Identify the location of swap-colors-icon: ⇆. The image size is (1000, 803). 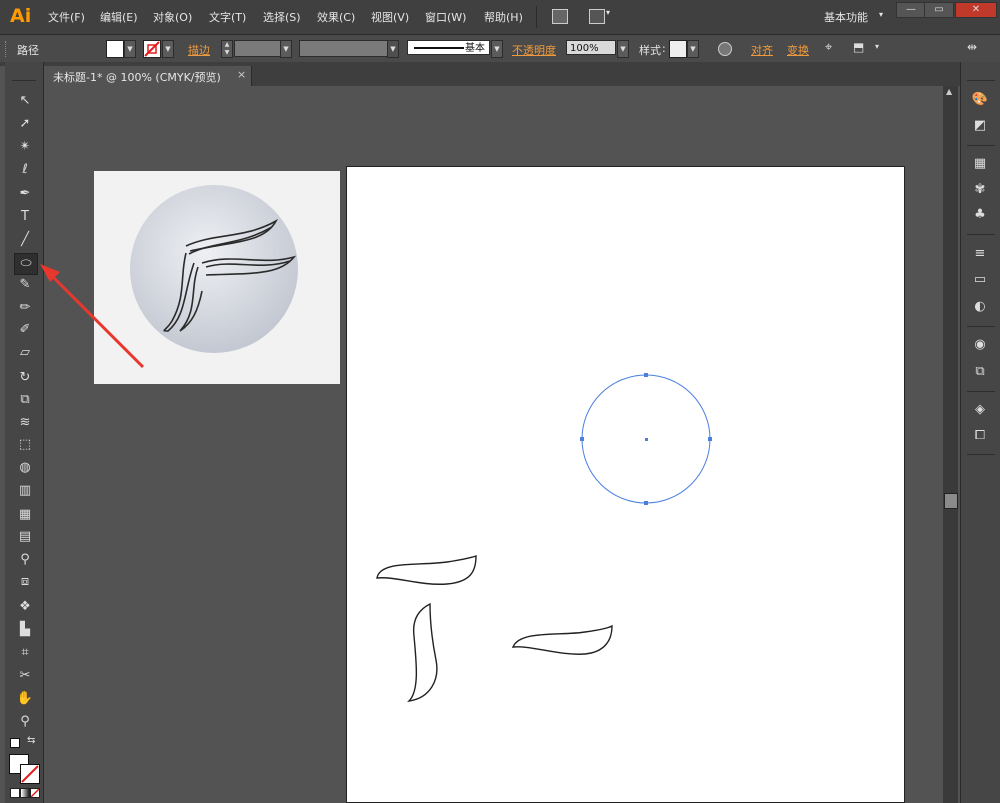
(31, 740).